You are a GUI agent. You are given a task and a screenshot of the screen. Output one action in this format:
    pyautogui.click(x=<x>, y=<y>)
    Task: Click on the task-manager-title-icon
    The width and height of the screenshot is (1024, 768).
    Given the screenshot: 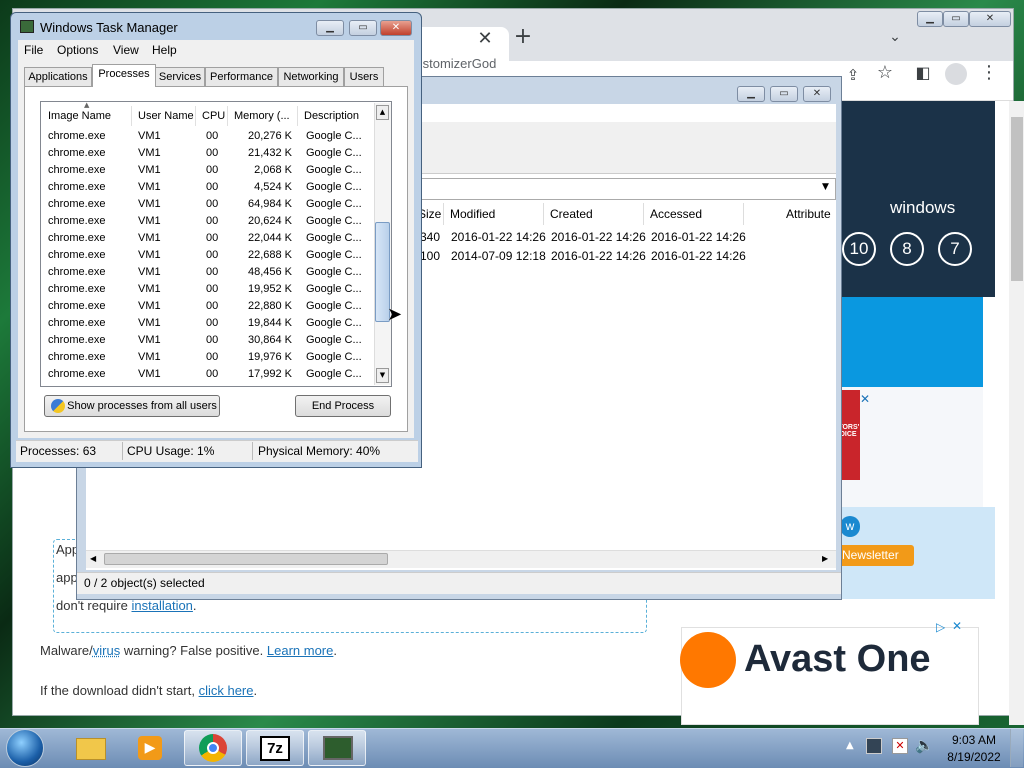 What is the action you would take?
    pyautogui.click(x=27, y=26)
    